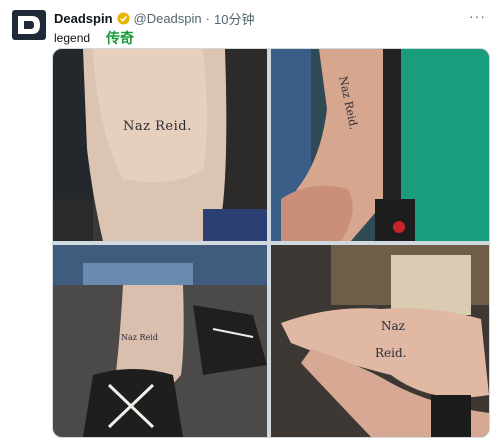 The height and width of the screenshot is (440, 500). What do you see at coordinates (391, 353) in the screenshot?
I see `tattoo-text-line-2: Reid.` at bounding box center [391, 353].